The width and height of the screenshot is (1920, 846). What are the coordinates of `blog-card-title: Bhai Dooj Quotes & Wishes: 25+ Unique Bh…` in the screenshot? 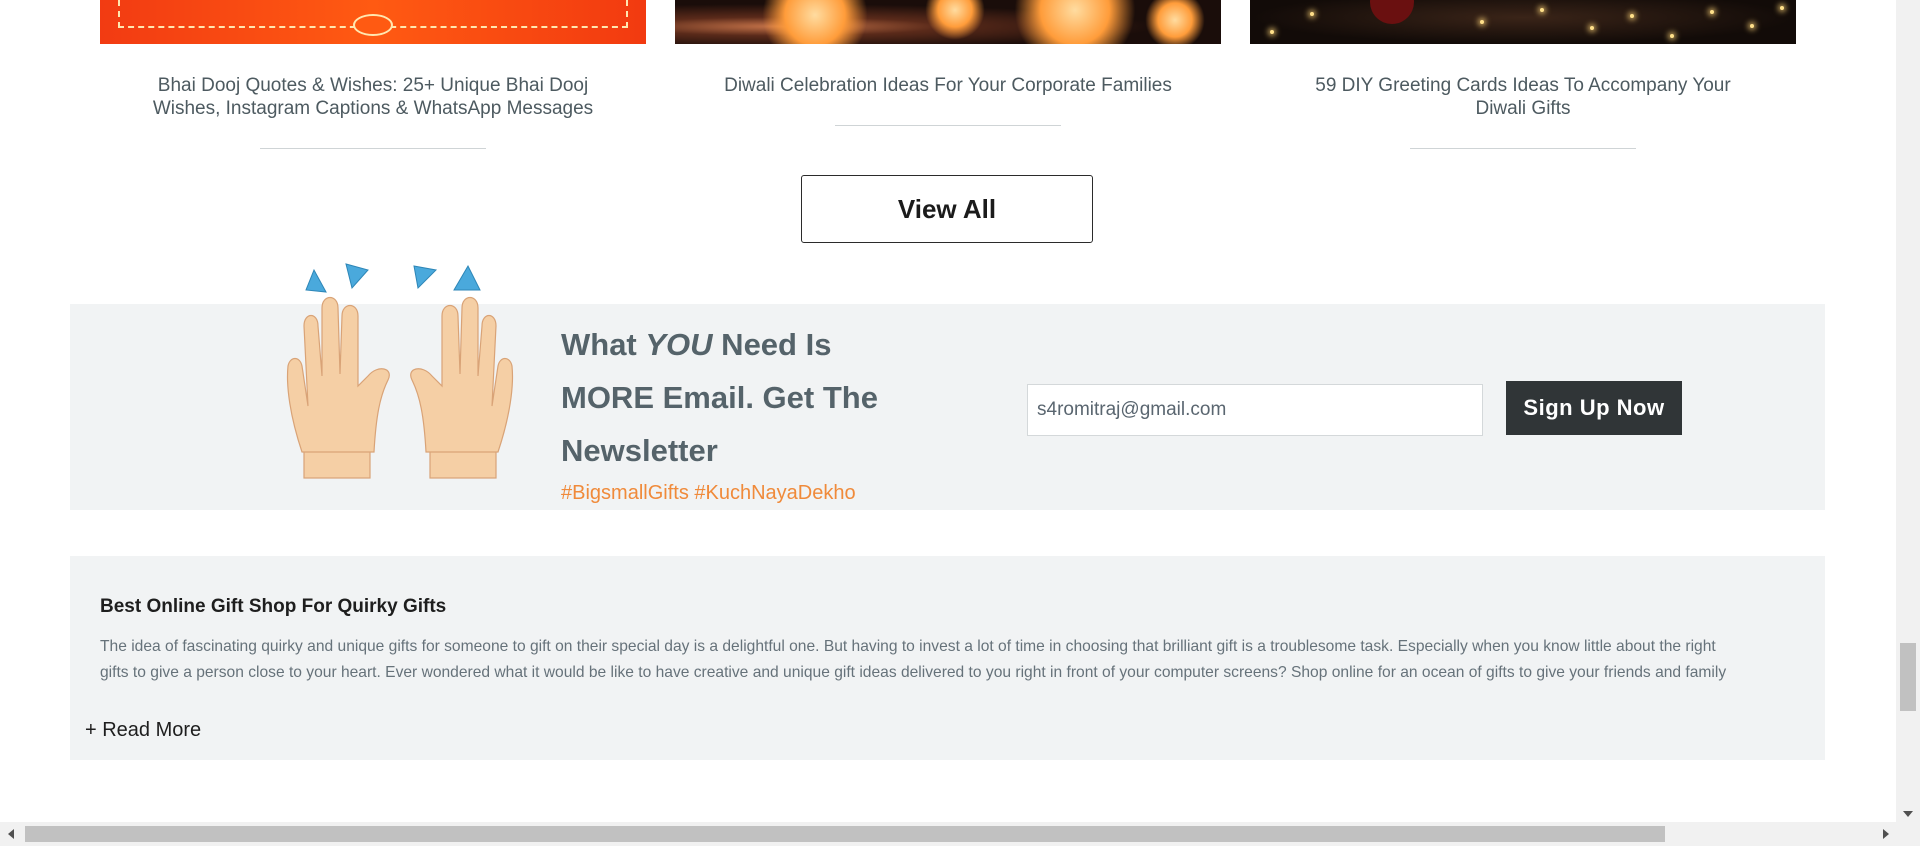 It's located at (373, 97).